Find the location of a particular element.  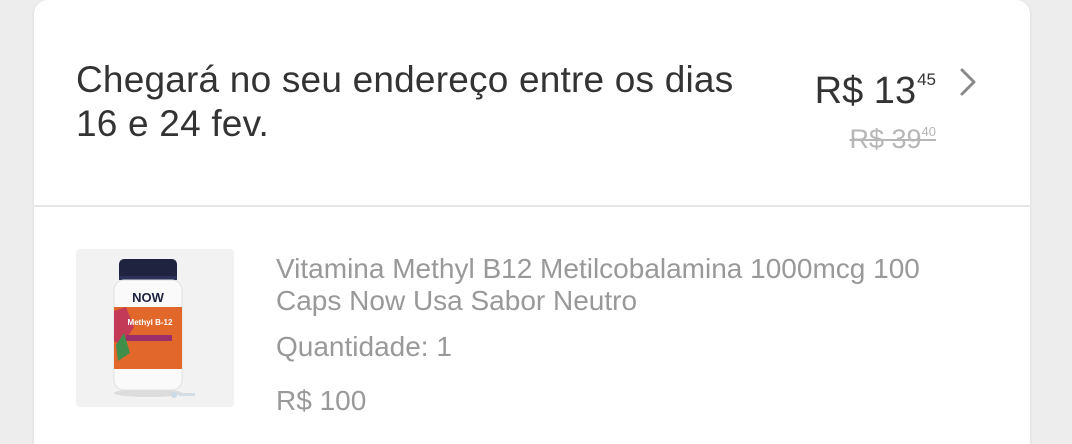

bottle-label: Methyl B-12 is located at coordinates (150, 322).